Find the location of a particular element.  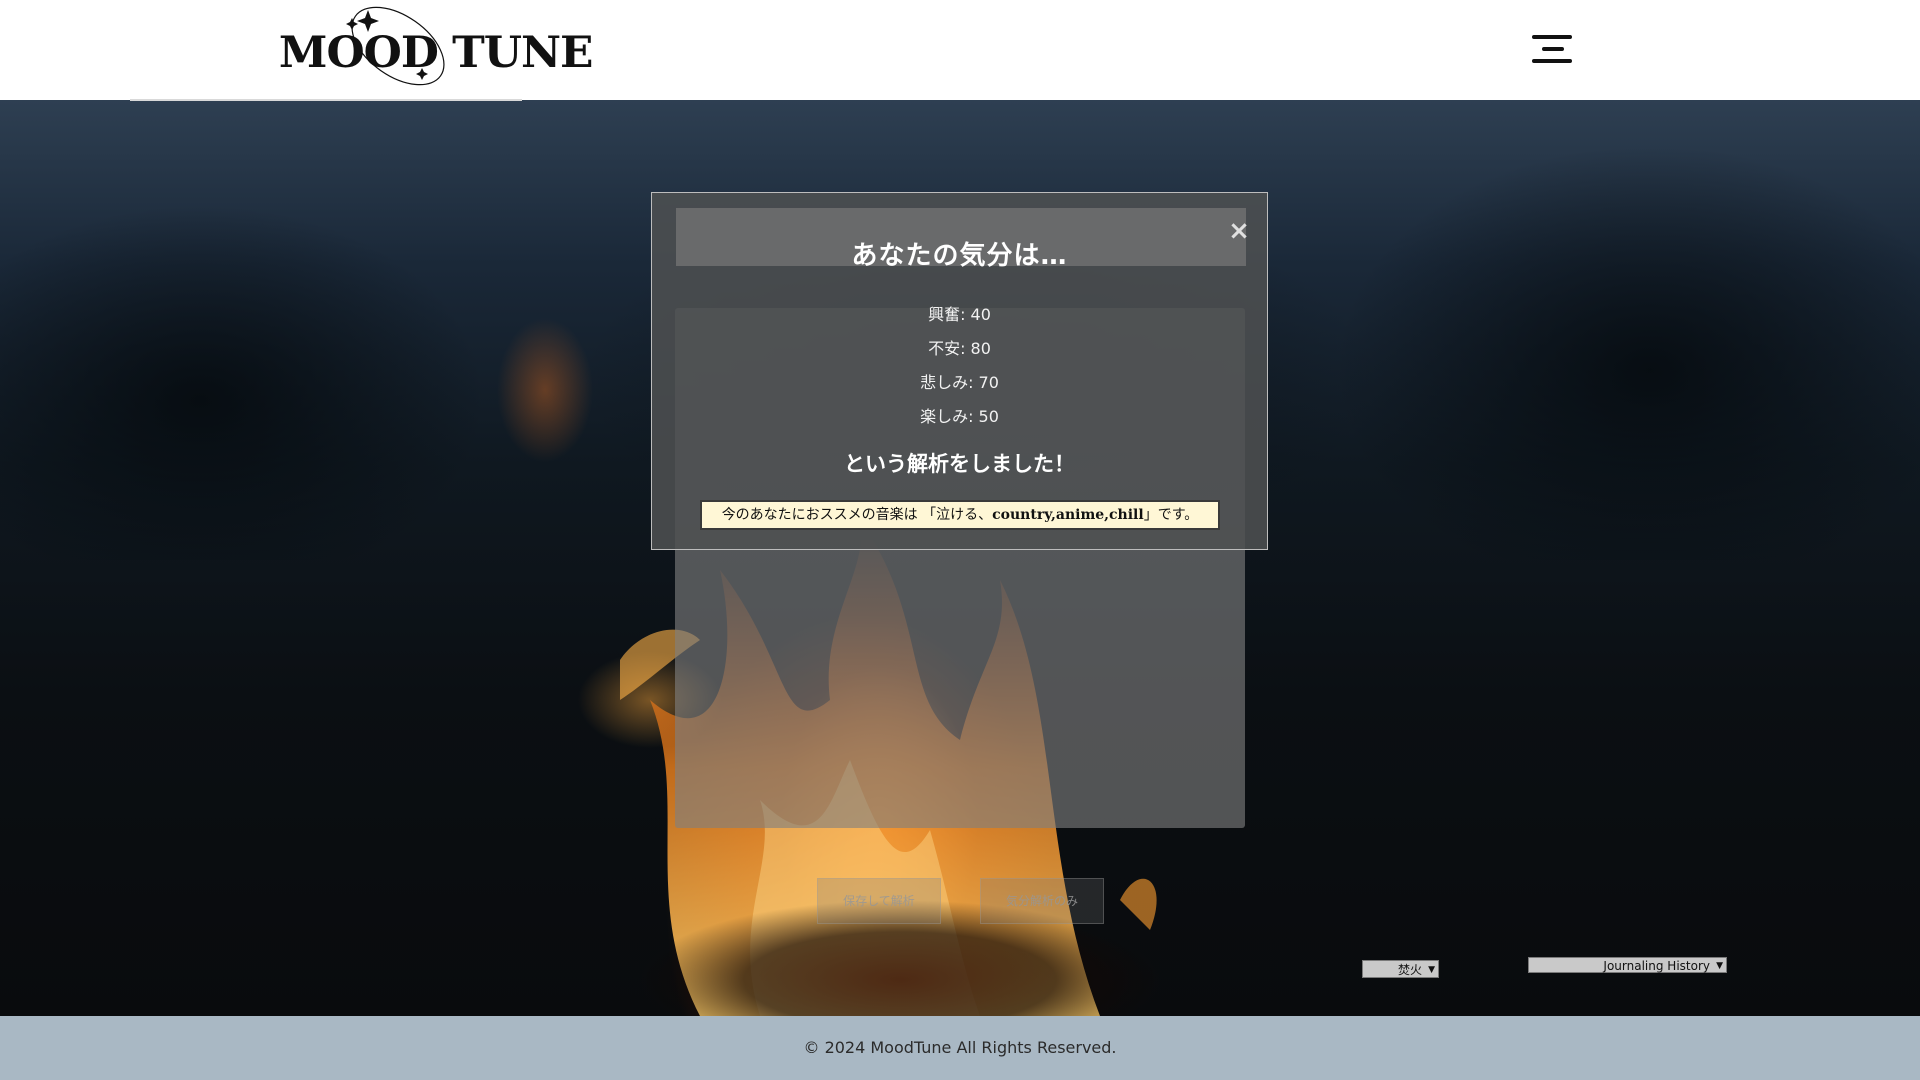

background-select: 焚火 ▼ is located at coordinates (1400, 969).